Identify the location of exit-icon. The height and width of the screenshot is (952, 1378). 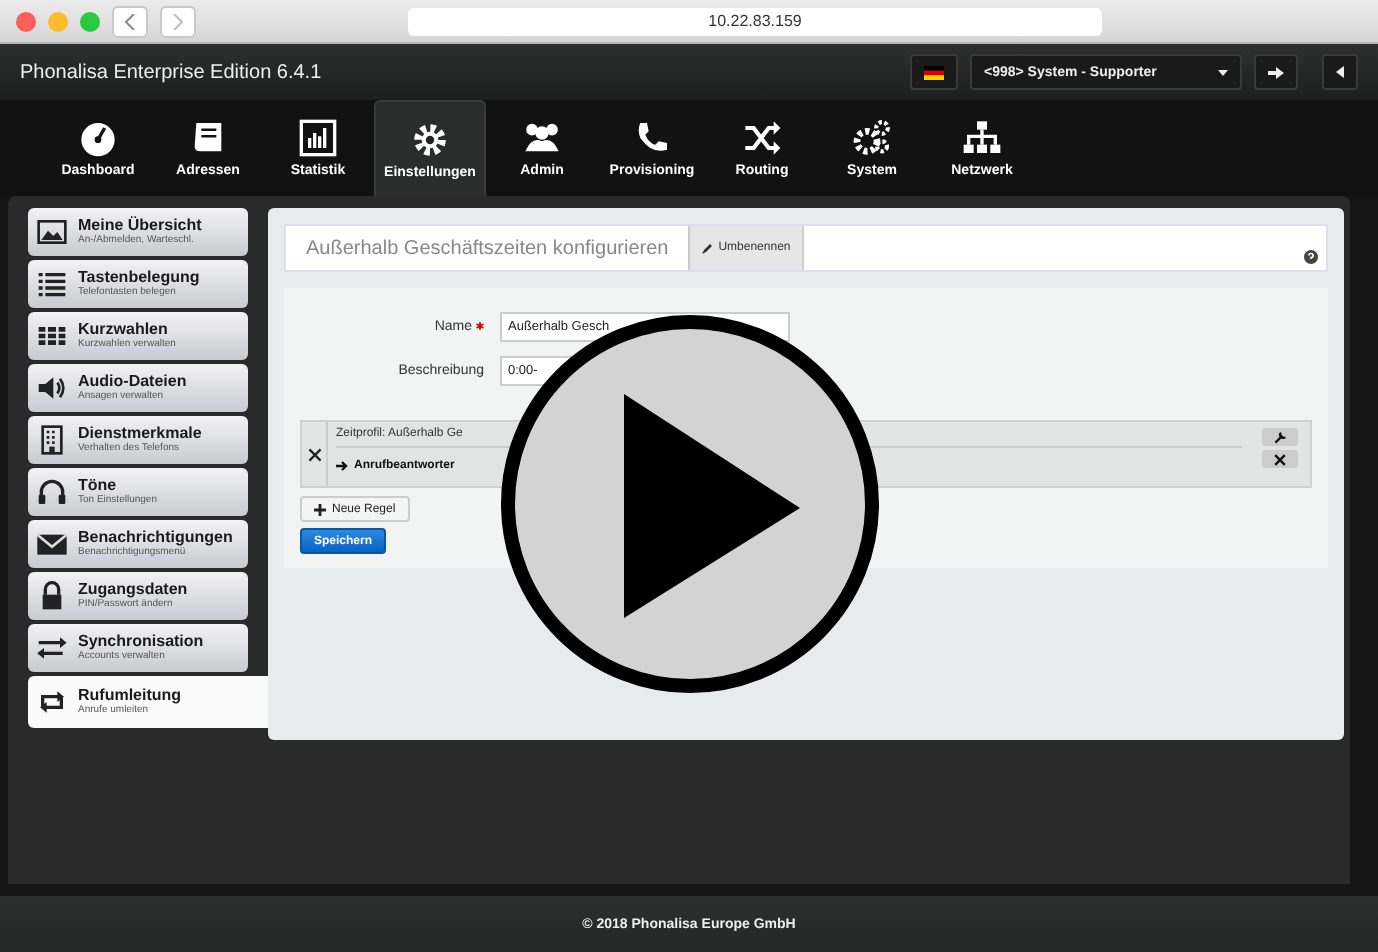
(1276, 72).